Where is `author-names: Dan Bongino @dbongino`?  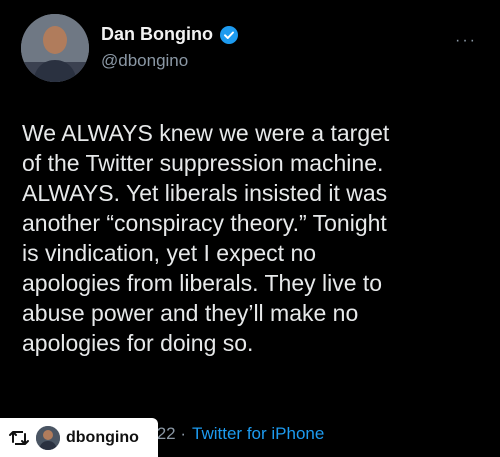
author-names: Dan Bongino @dbongino is located at coordinates (170, 47).